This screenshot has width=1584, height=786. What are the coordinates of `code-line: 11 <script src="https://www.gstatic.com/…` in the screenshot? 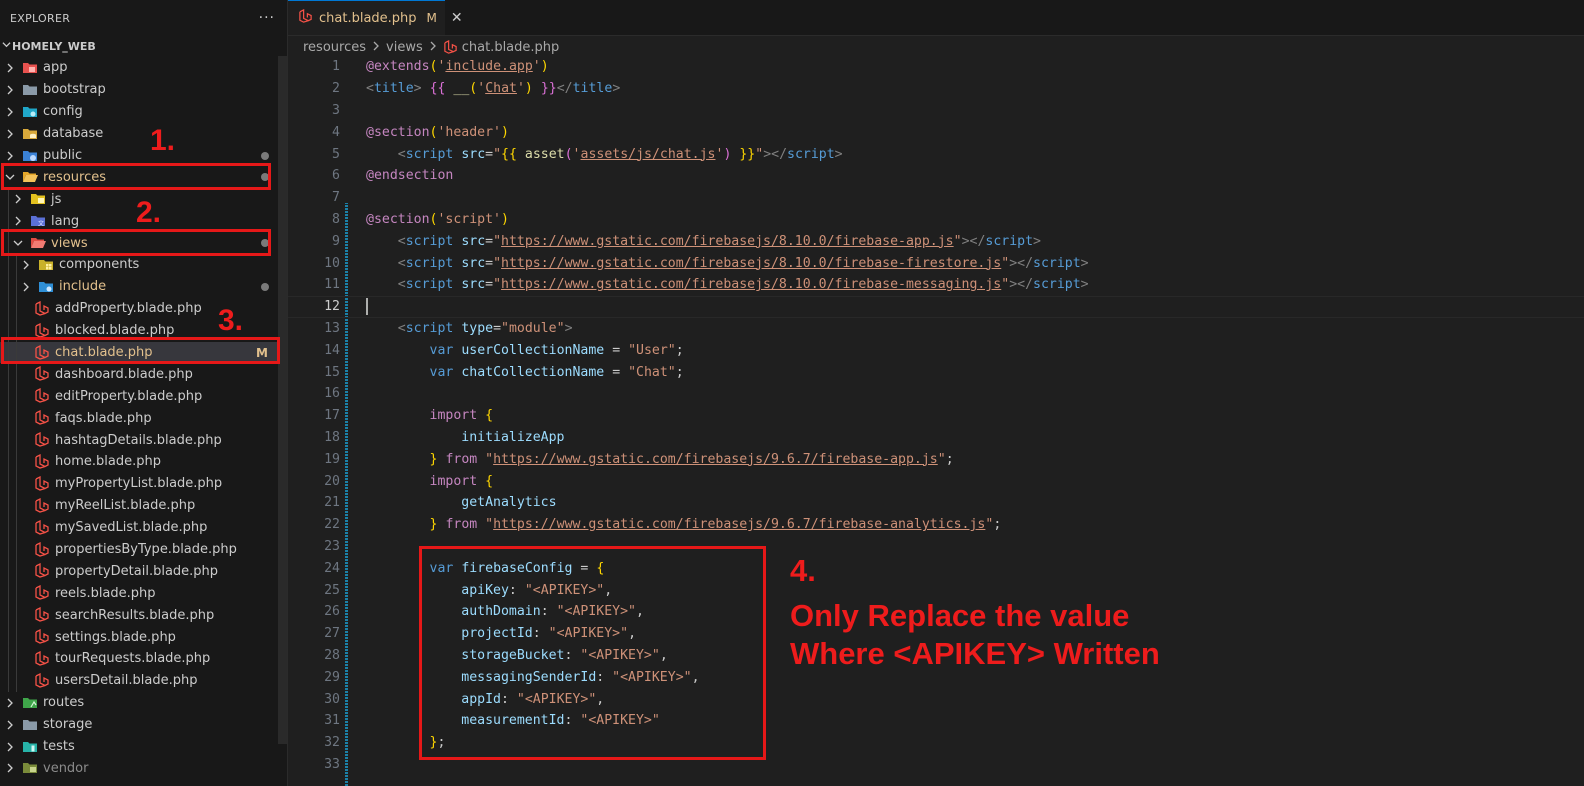 It's located at (936, 285).